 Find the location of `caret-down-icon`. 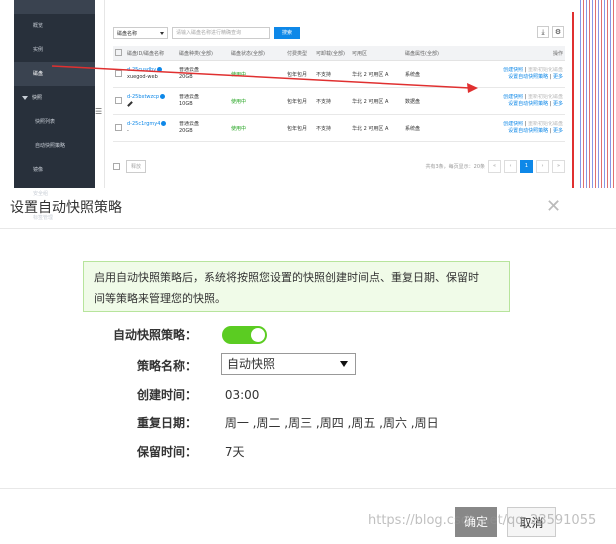

caret-down-icon is located at coordinates (344, 364).